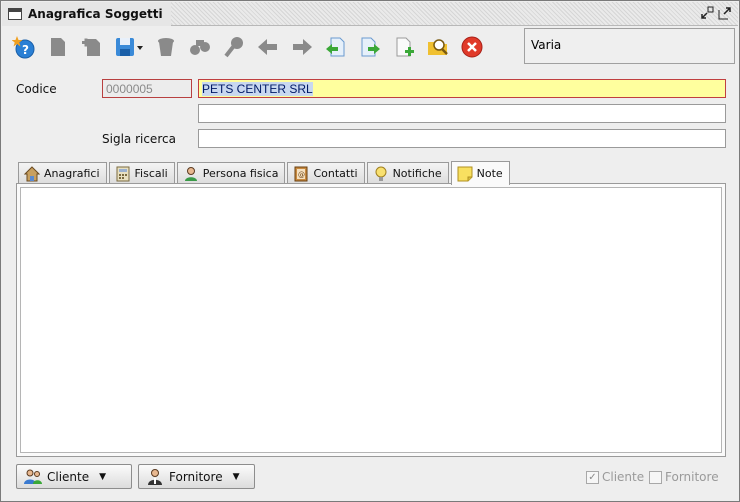 The height and width of the screenshot is (502, 740). I want to click on new-star-icon: ?, so click(23, 47).